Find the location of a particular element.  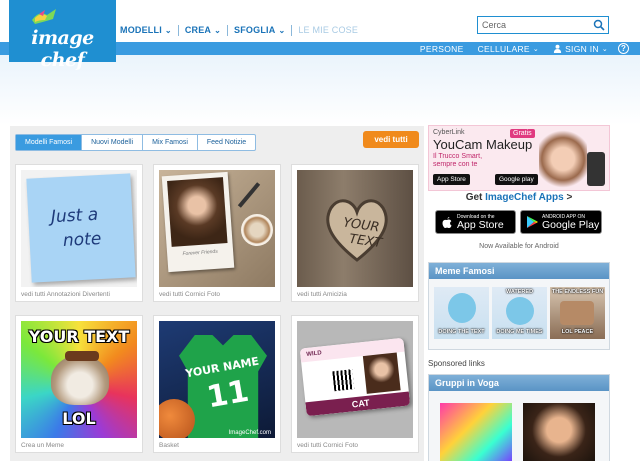

meme-thumbnail: WATERED DOING ME TIMES is located at coordinates (519, 313).